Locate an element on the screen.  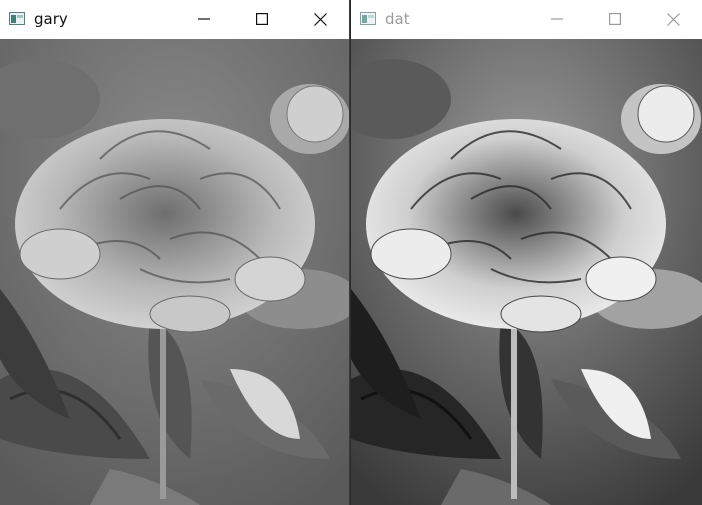
titlebar: dat is located at coordinates (526, 19).